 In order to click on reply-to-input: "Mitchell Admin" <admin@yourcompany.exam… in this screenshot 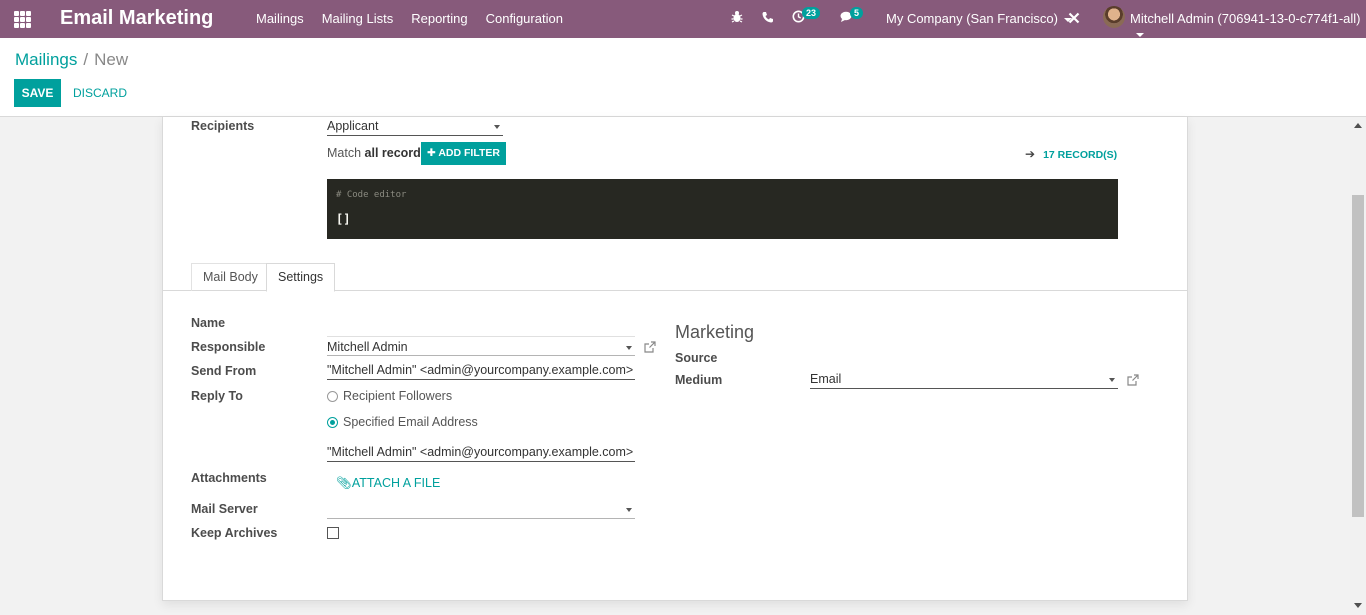, I will do `click(481, 452)`.